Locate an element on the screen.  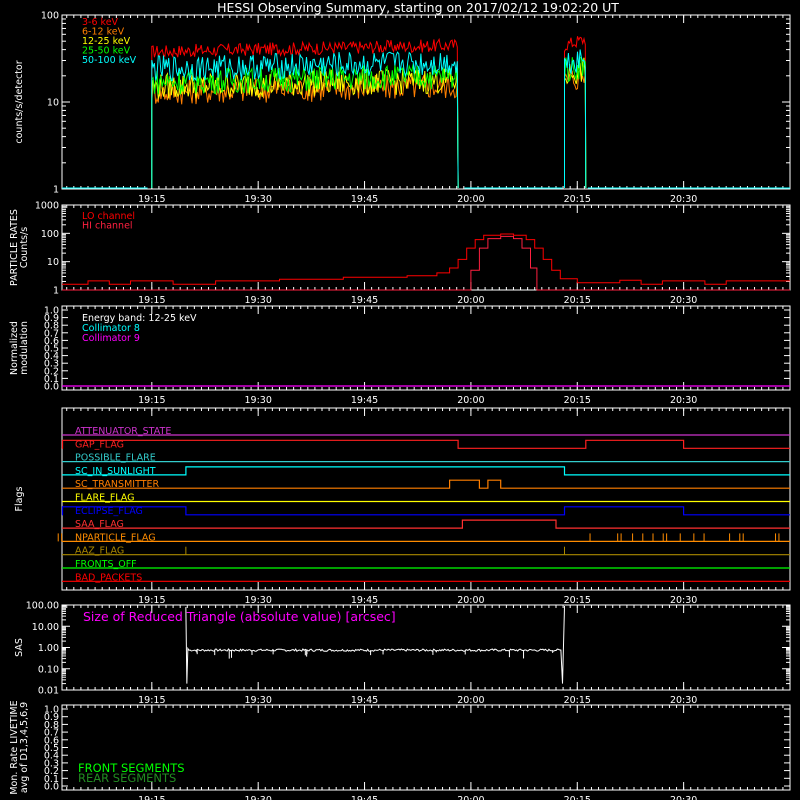
y-axis-label: Counts/s is located at coordinates (24, 247).